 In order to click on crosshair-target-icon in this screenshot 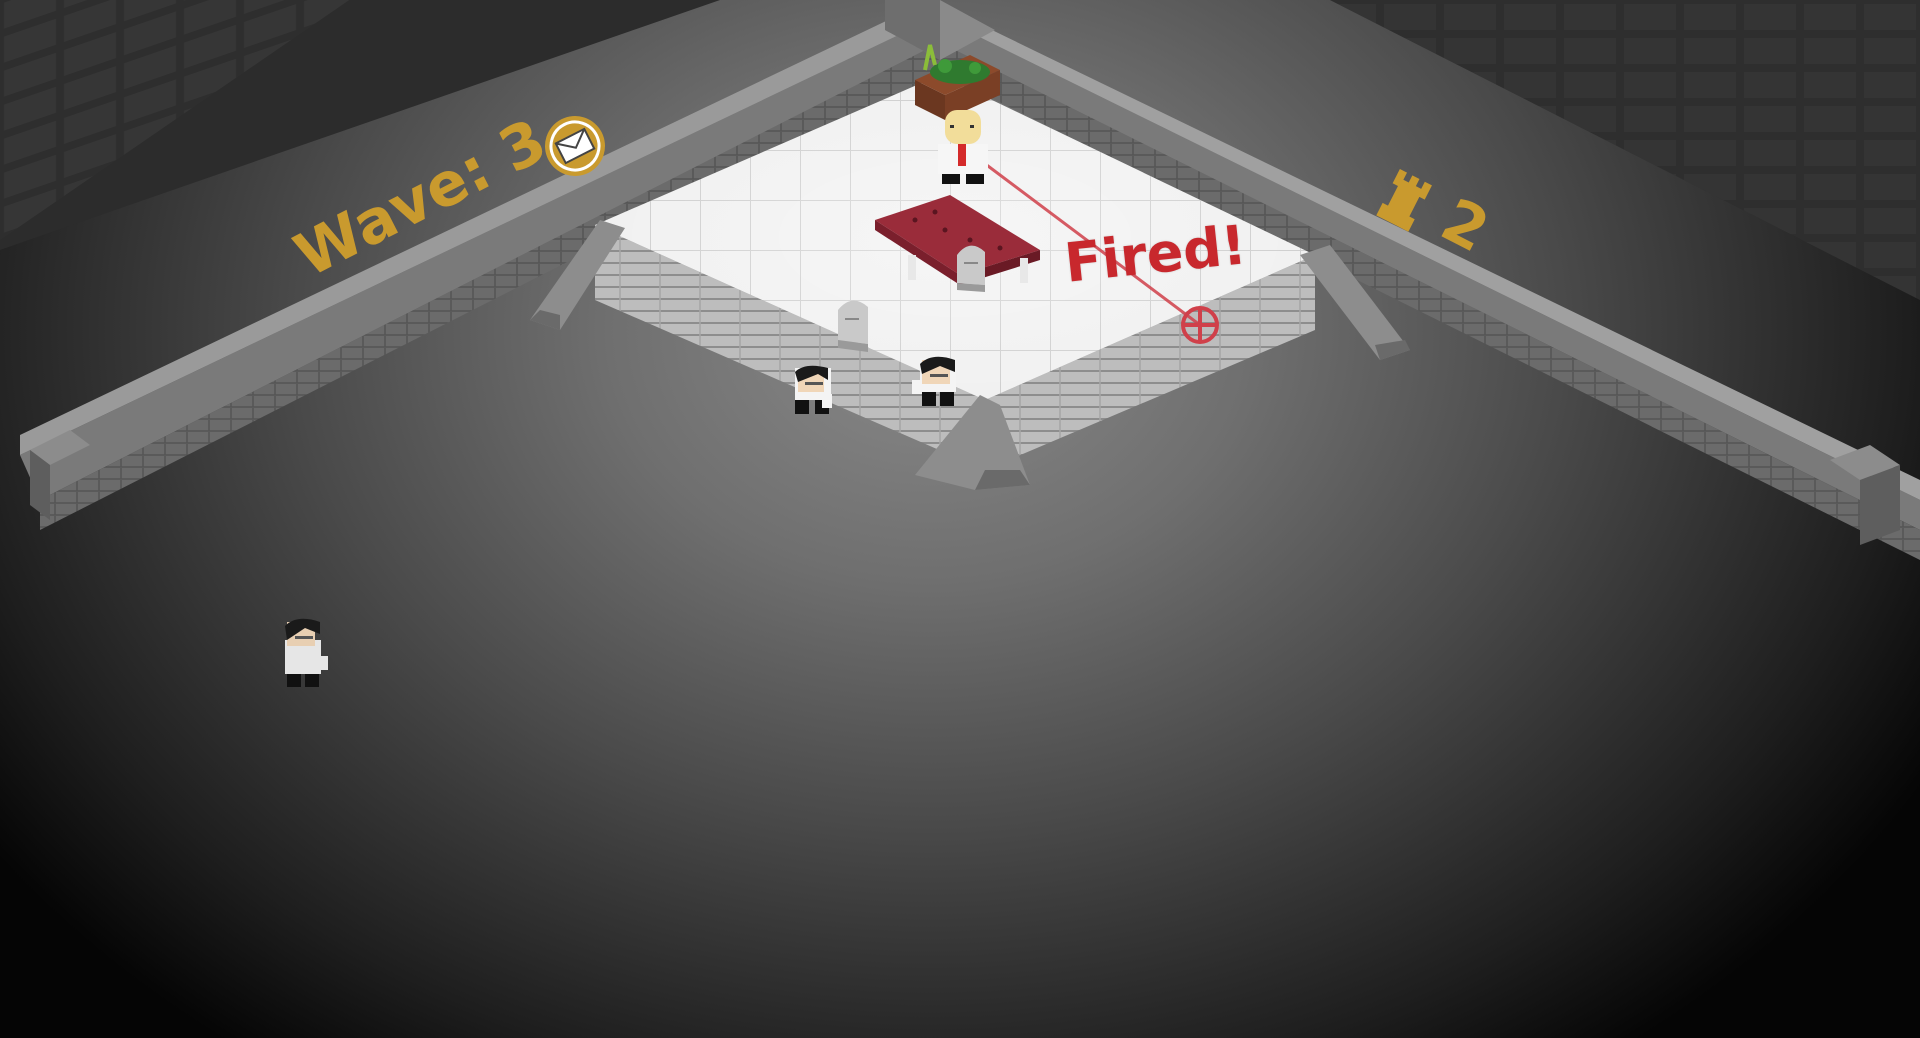, I will do `click(1200, 325)`.